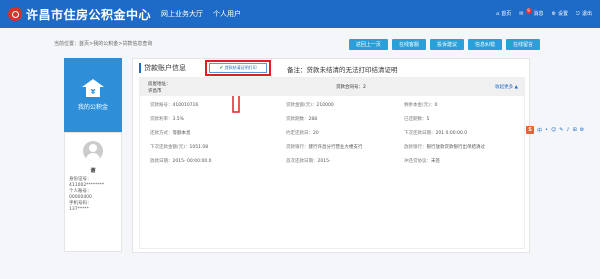  Describe the element at coordinates (179, 147) in the screenshot. I see `next-repay-amount: 下次还款金额(元)：1051.08` at that location.